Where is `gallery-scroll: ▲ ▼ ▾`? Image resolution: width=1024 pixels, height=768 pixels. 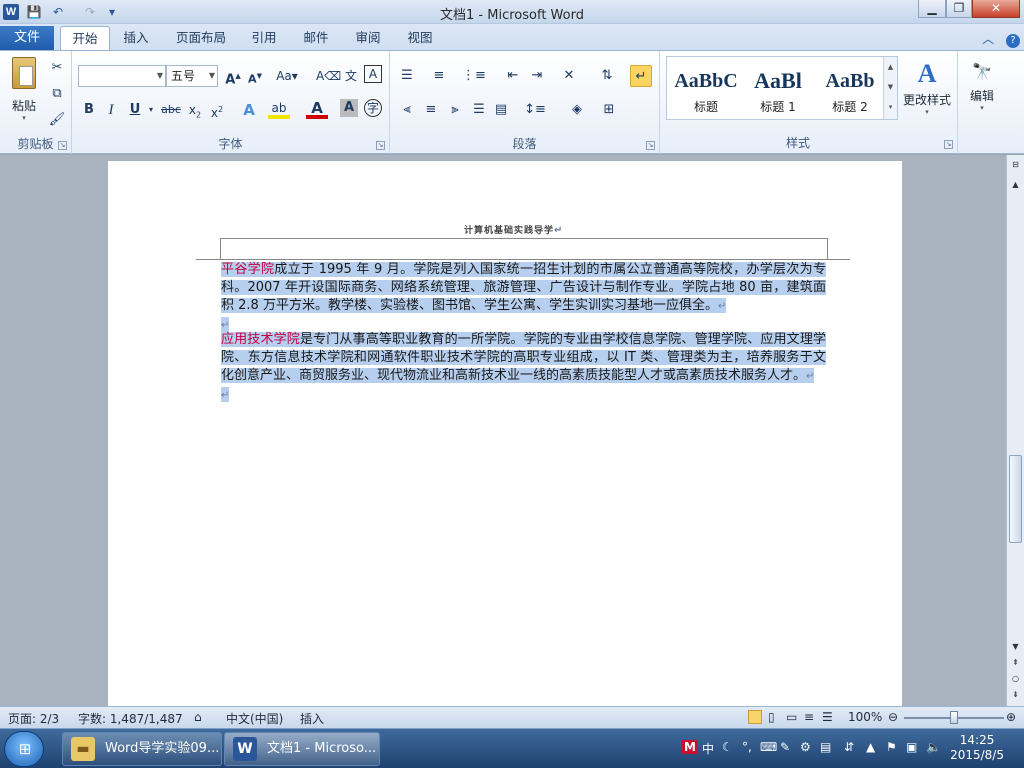 gallery-scroll: ▲ ▼ ▾ is located at coordinates (890, 88).